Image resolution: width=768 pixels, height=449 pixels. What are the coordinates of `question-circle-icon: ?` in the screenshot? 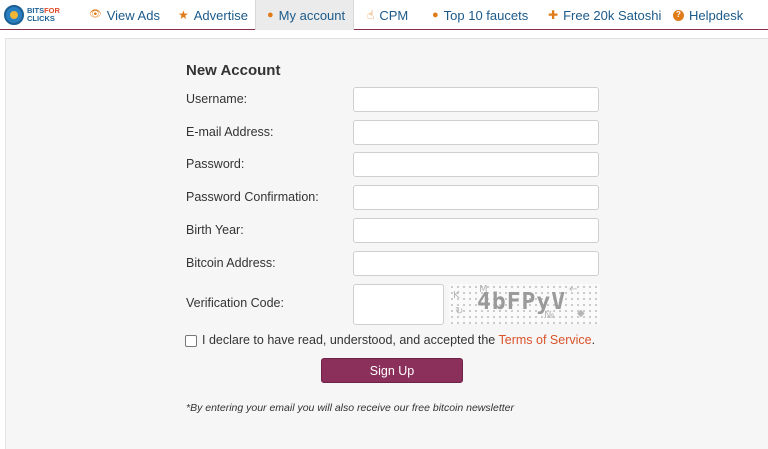 It's located at (678, 15).